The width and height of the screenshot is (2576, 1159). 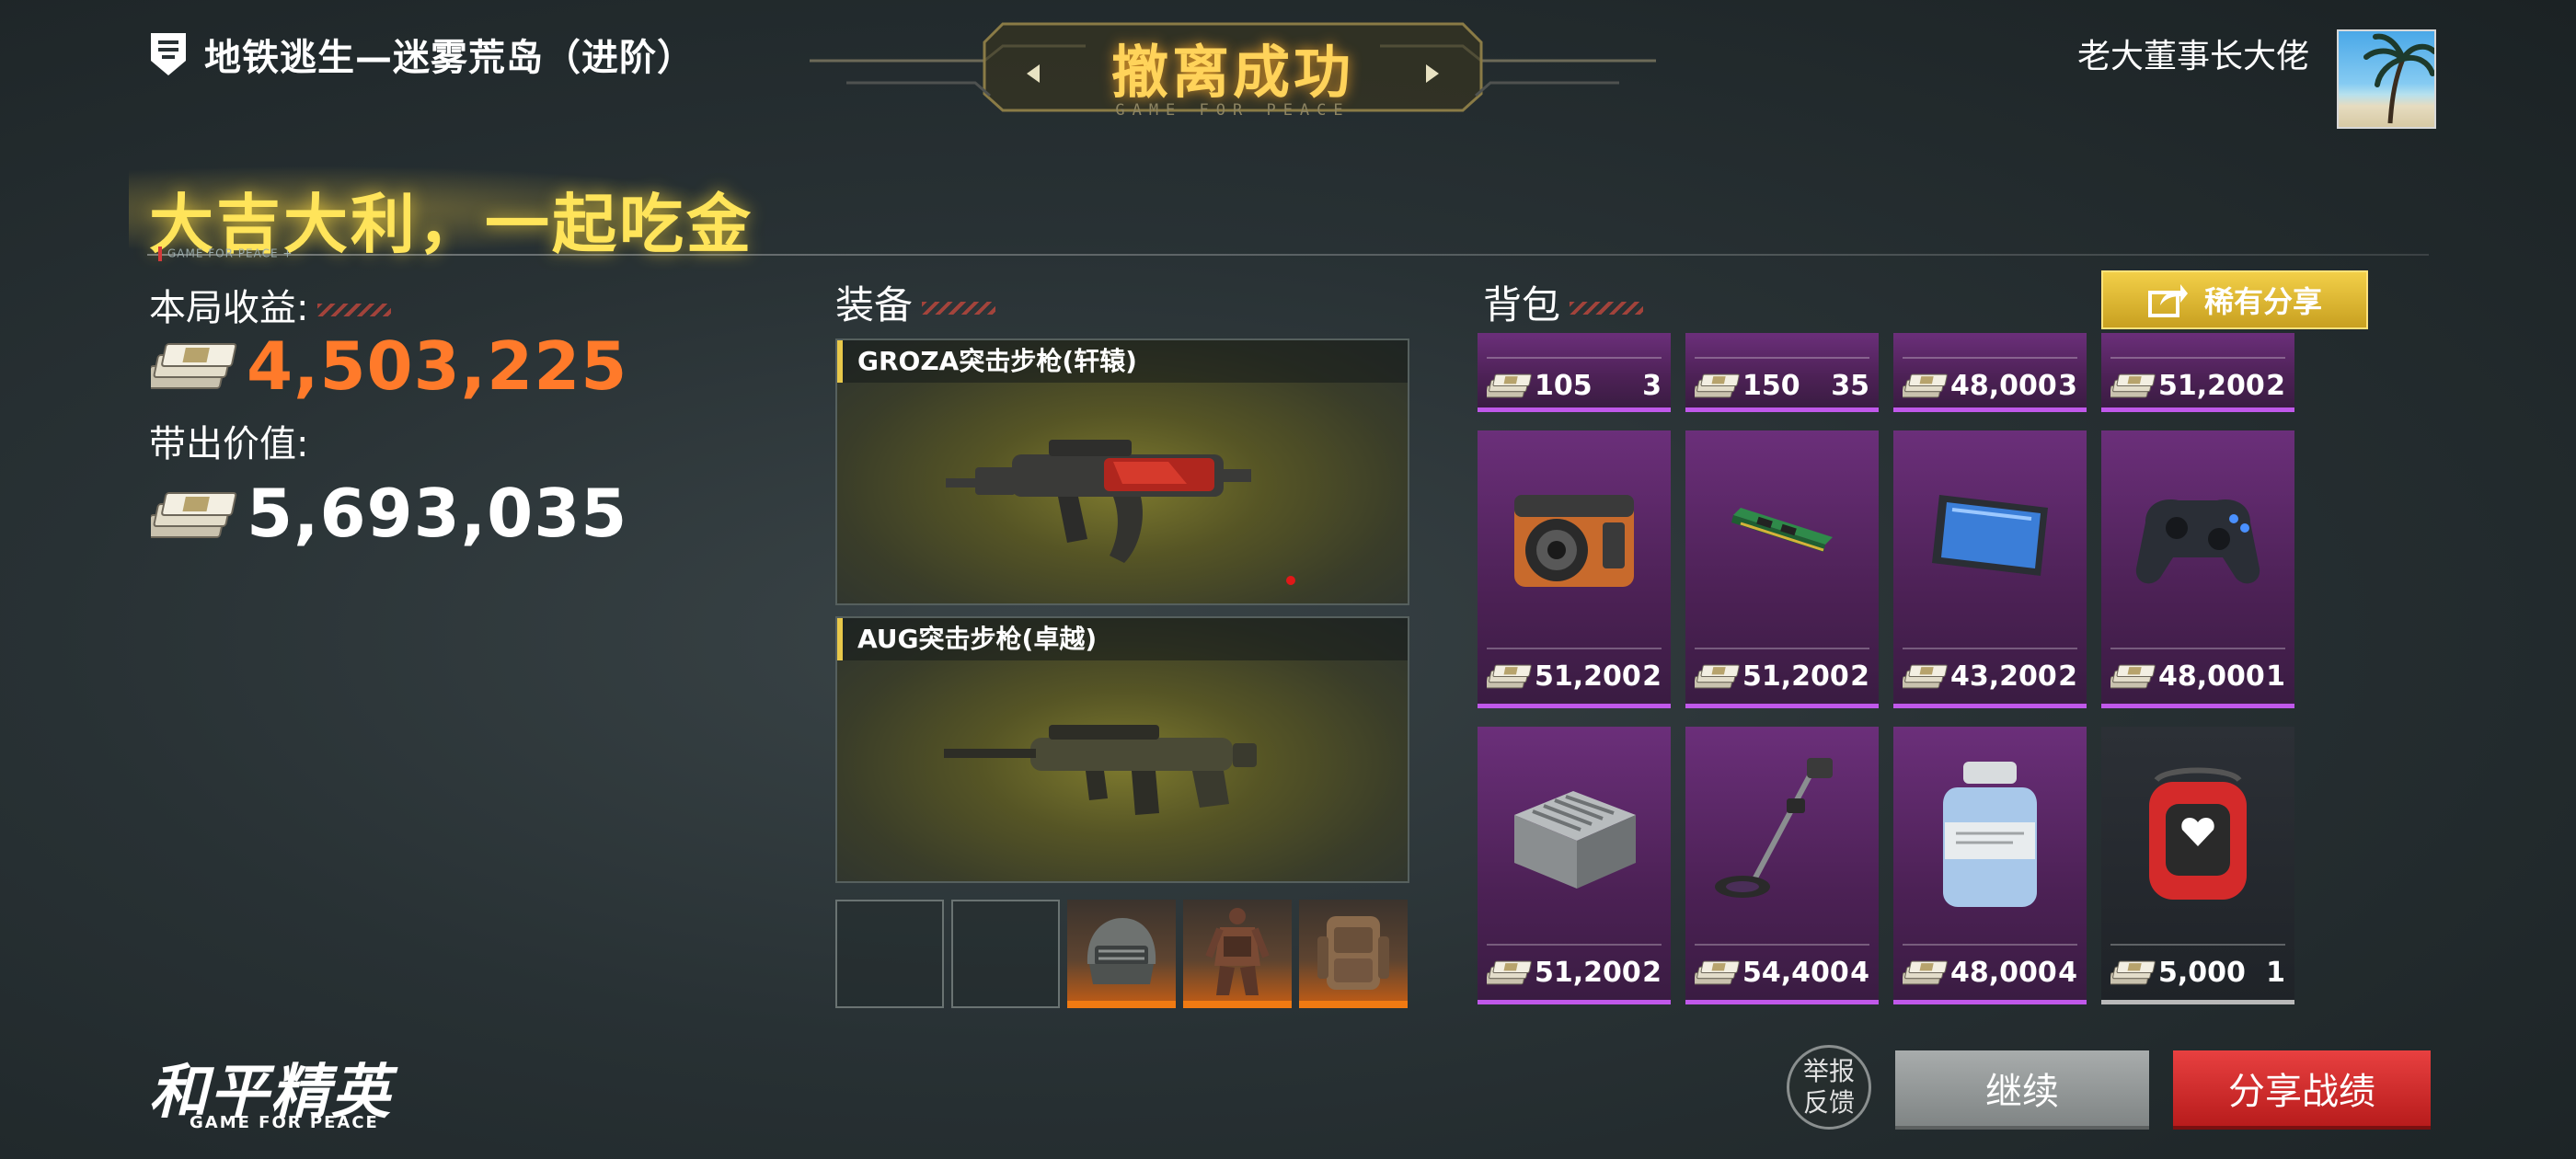 I want to click on share-icon, so click(x=2167, y=300).